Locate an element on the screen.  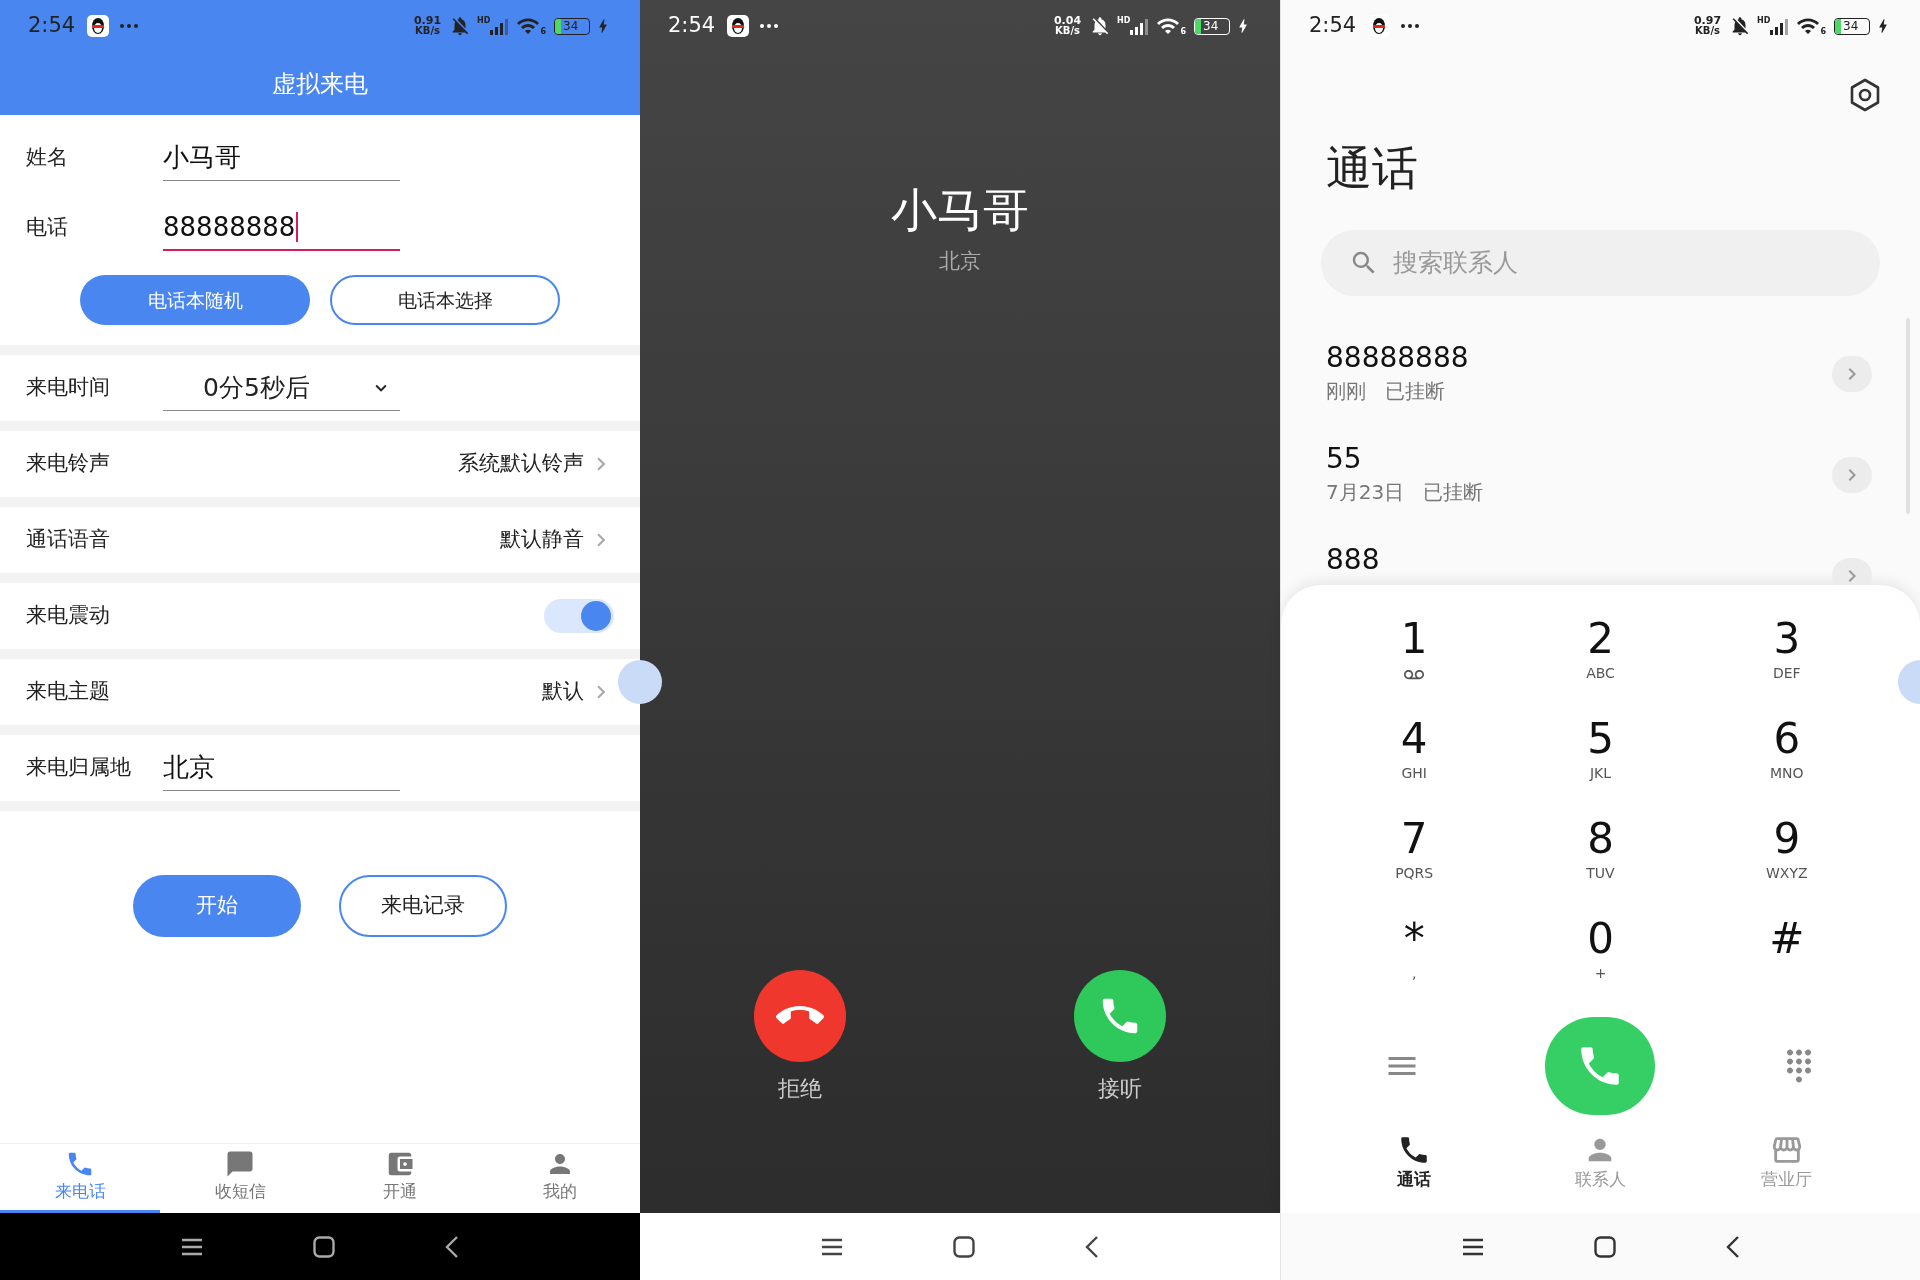
network-speed: 0.97 is located at coordinates (1707, 21).